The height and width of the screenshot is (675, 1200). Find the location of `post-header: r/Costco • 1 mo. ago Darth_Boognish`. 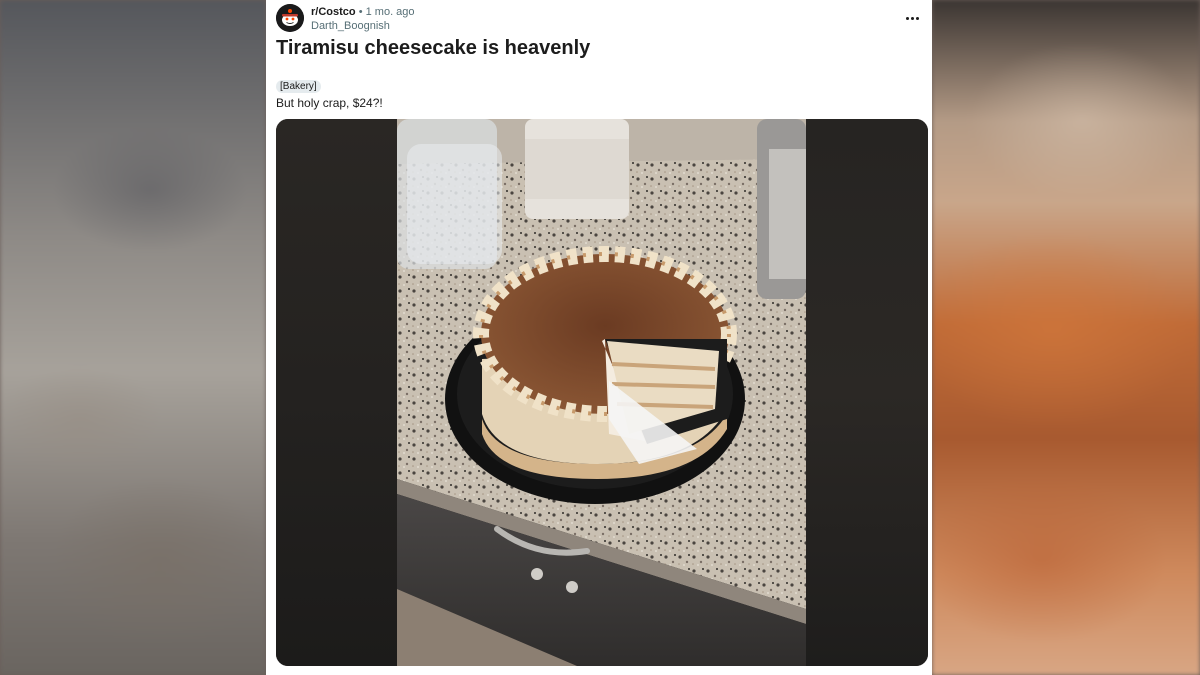

post-header: r/Costco • 1 mo. ago Darth_Boognish is located at coordinates (599, 19).